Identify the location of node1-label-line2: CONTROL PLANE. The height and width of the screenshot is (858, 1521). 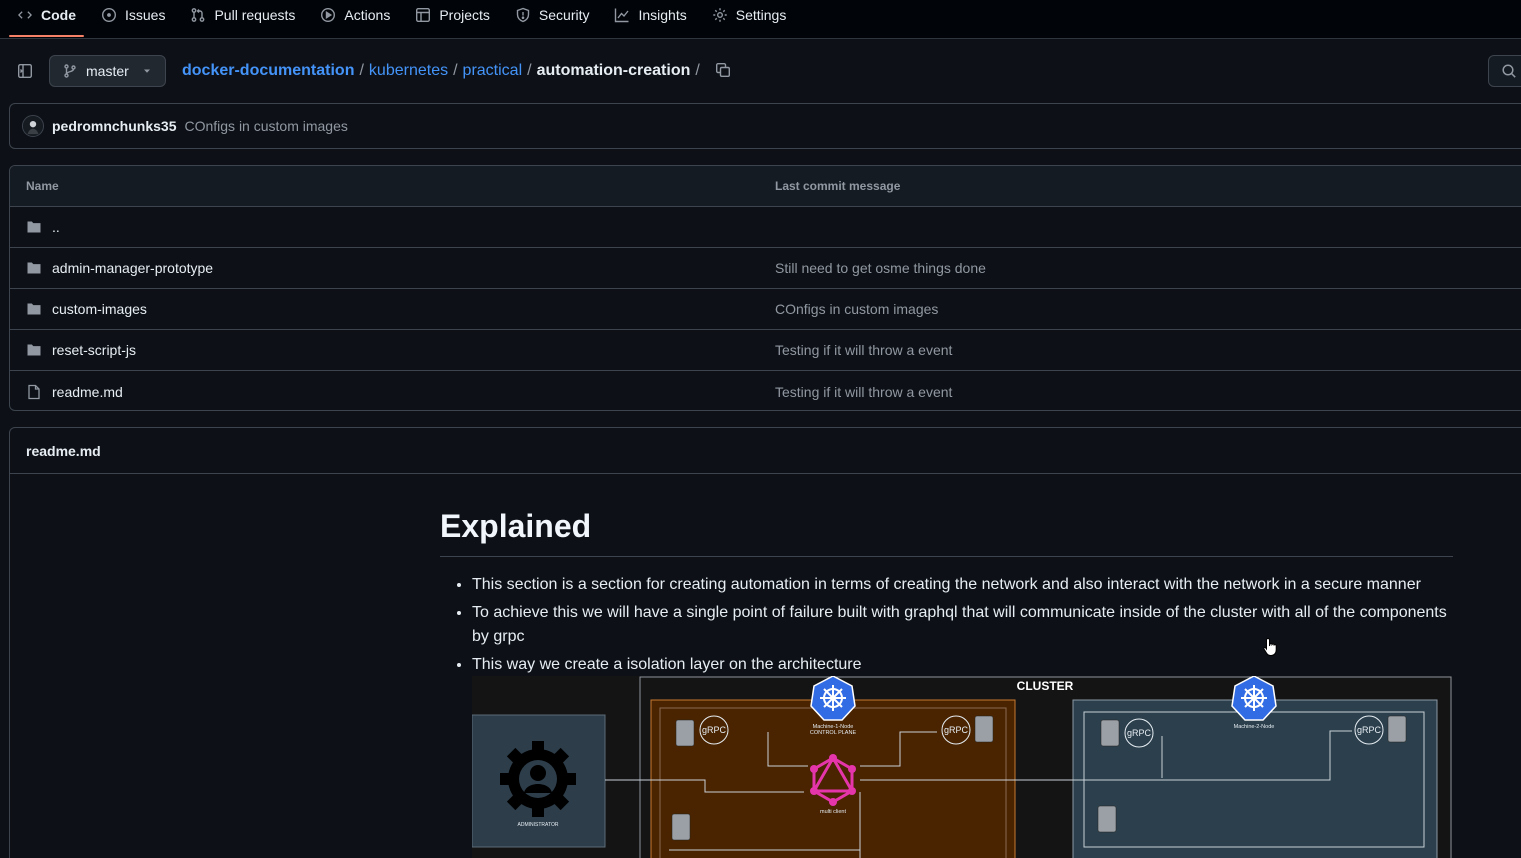
(833, 733).